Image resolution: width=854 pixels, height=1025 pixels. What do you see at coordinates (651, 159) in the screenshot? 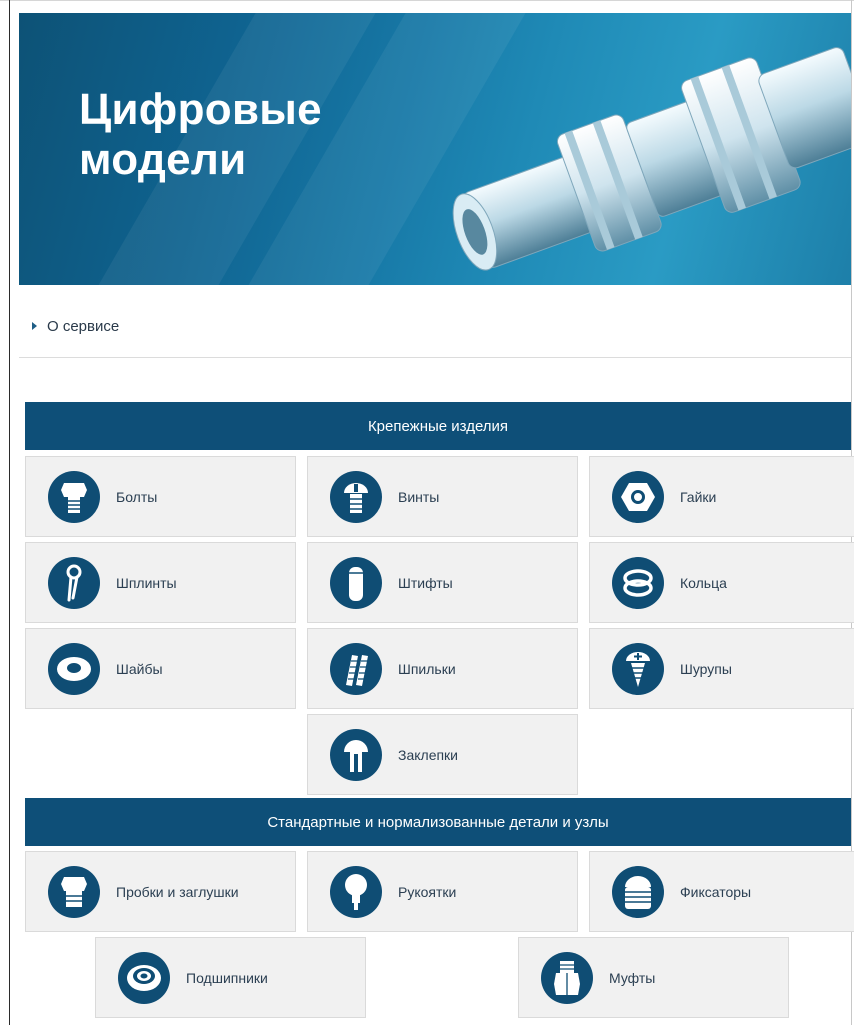
I see `pipe-coupling-image` at bounding box center [651, 159].